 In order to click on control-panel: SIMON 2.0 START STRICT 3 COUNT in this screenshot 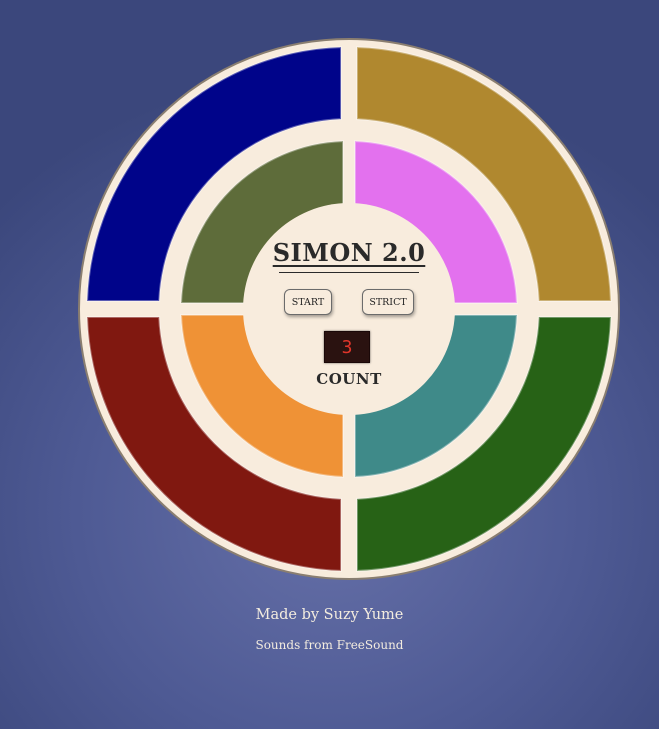, I will do `click(349, 338)`.